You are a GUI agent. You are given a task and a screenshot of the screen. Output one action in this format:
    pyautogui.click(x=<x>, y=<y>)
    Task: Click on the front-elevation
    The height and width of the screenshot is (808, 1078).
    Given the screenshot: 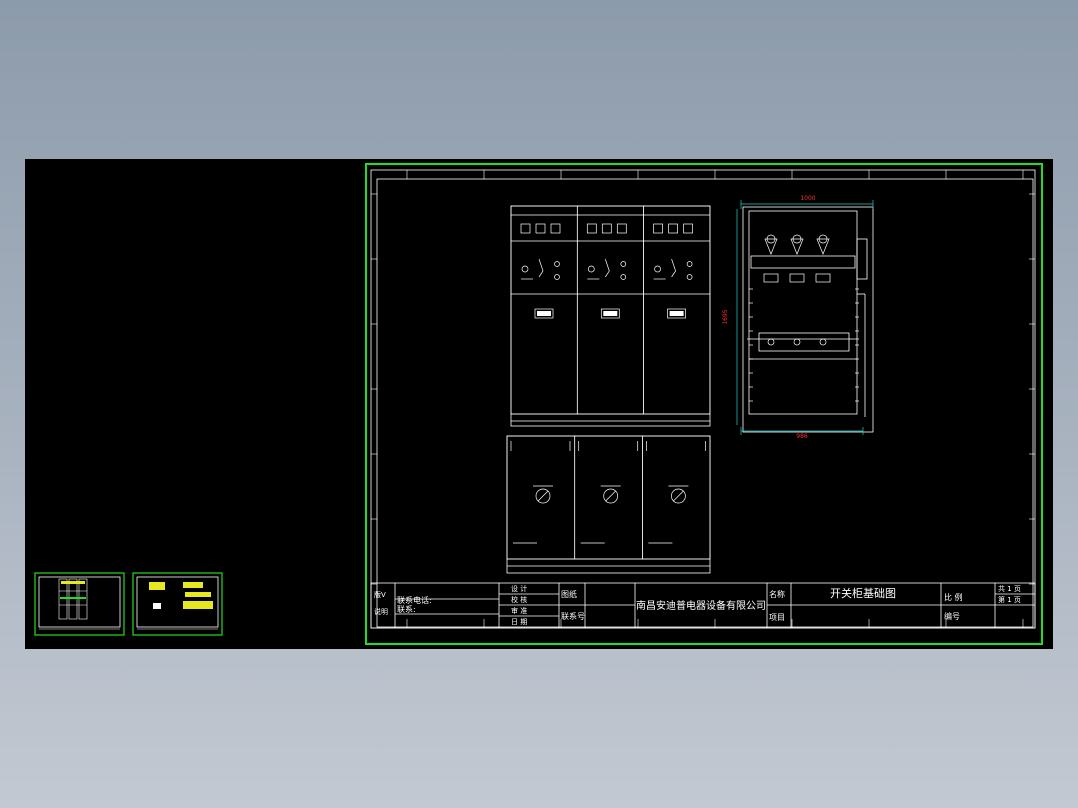 What is the action you would take?
    pyautogui.click(x=610, y=316)
    